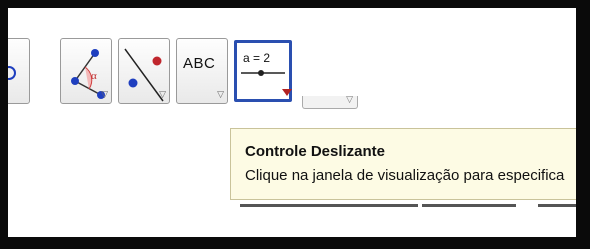  I want to click on slider-tool-button: a = 2, so click(263, 71).